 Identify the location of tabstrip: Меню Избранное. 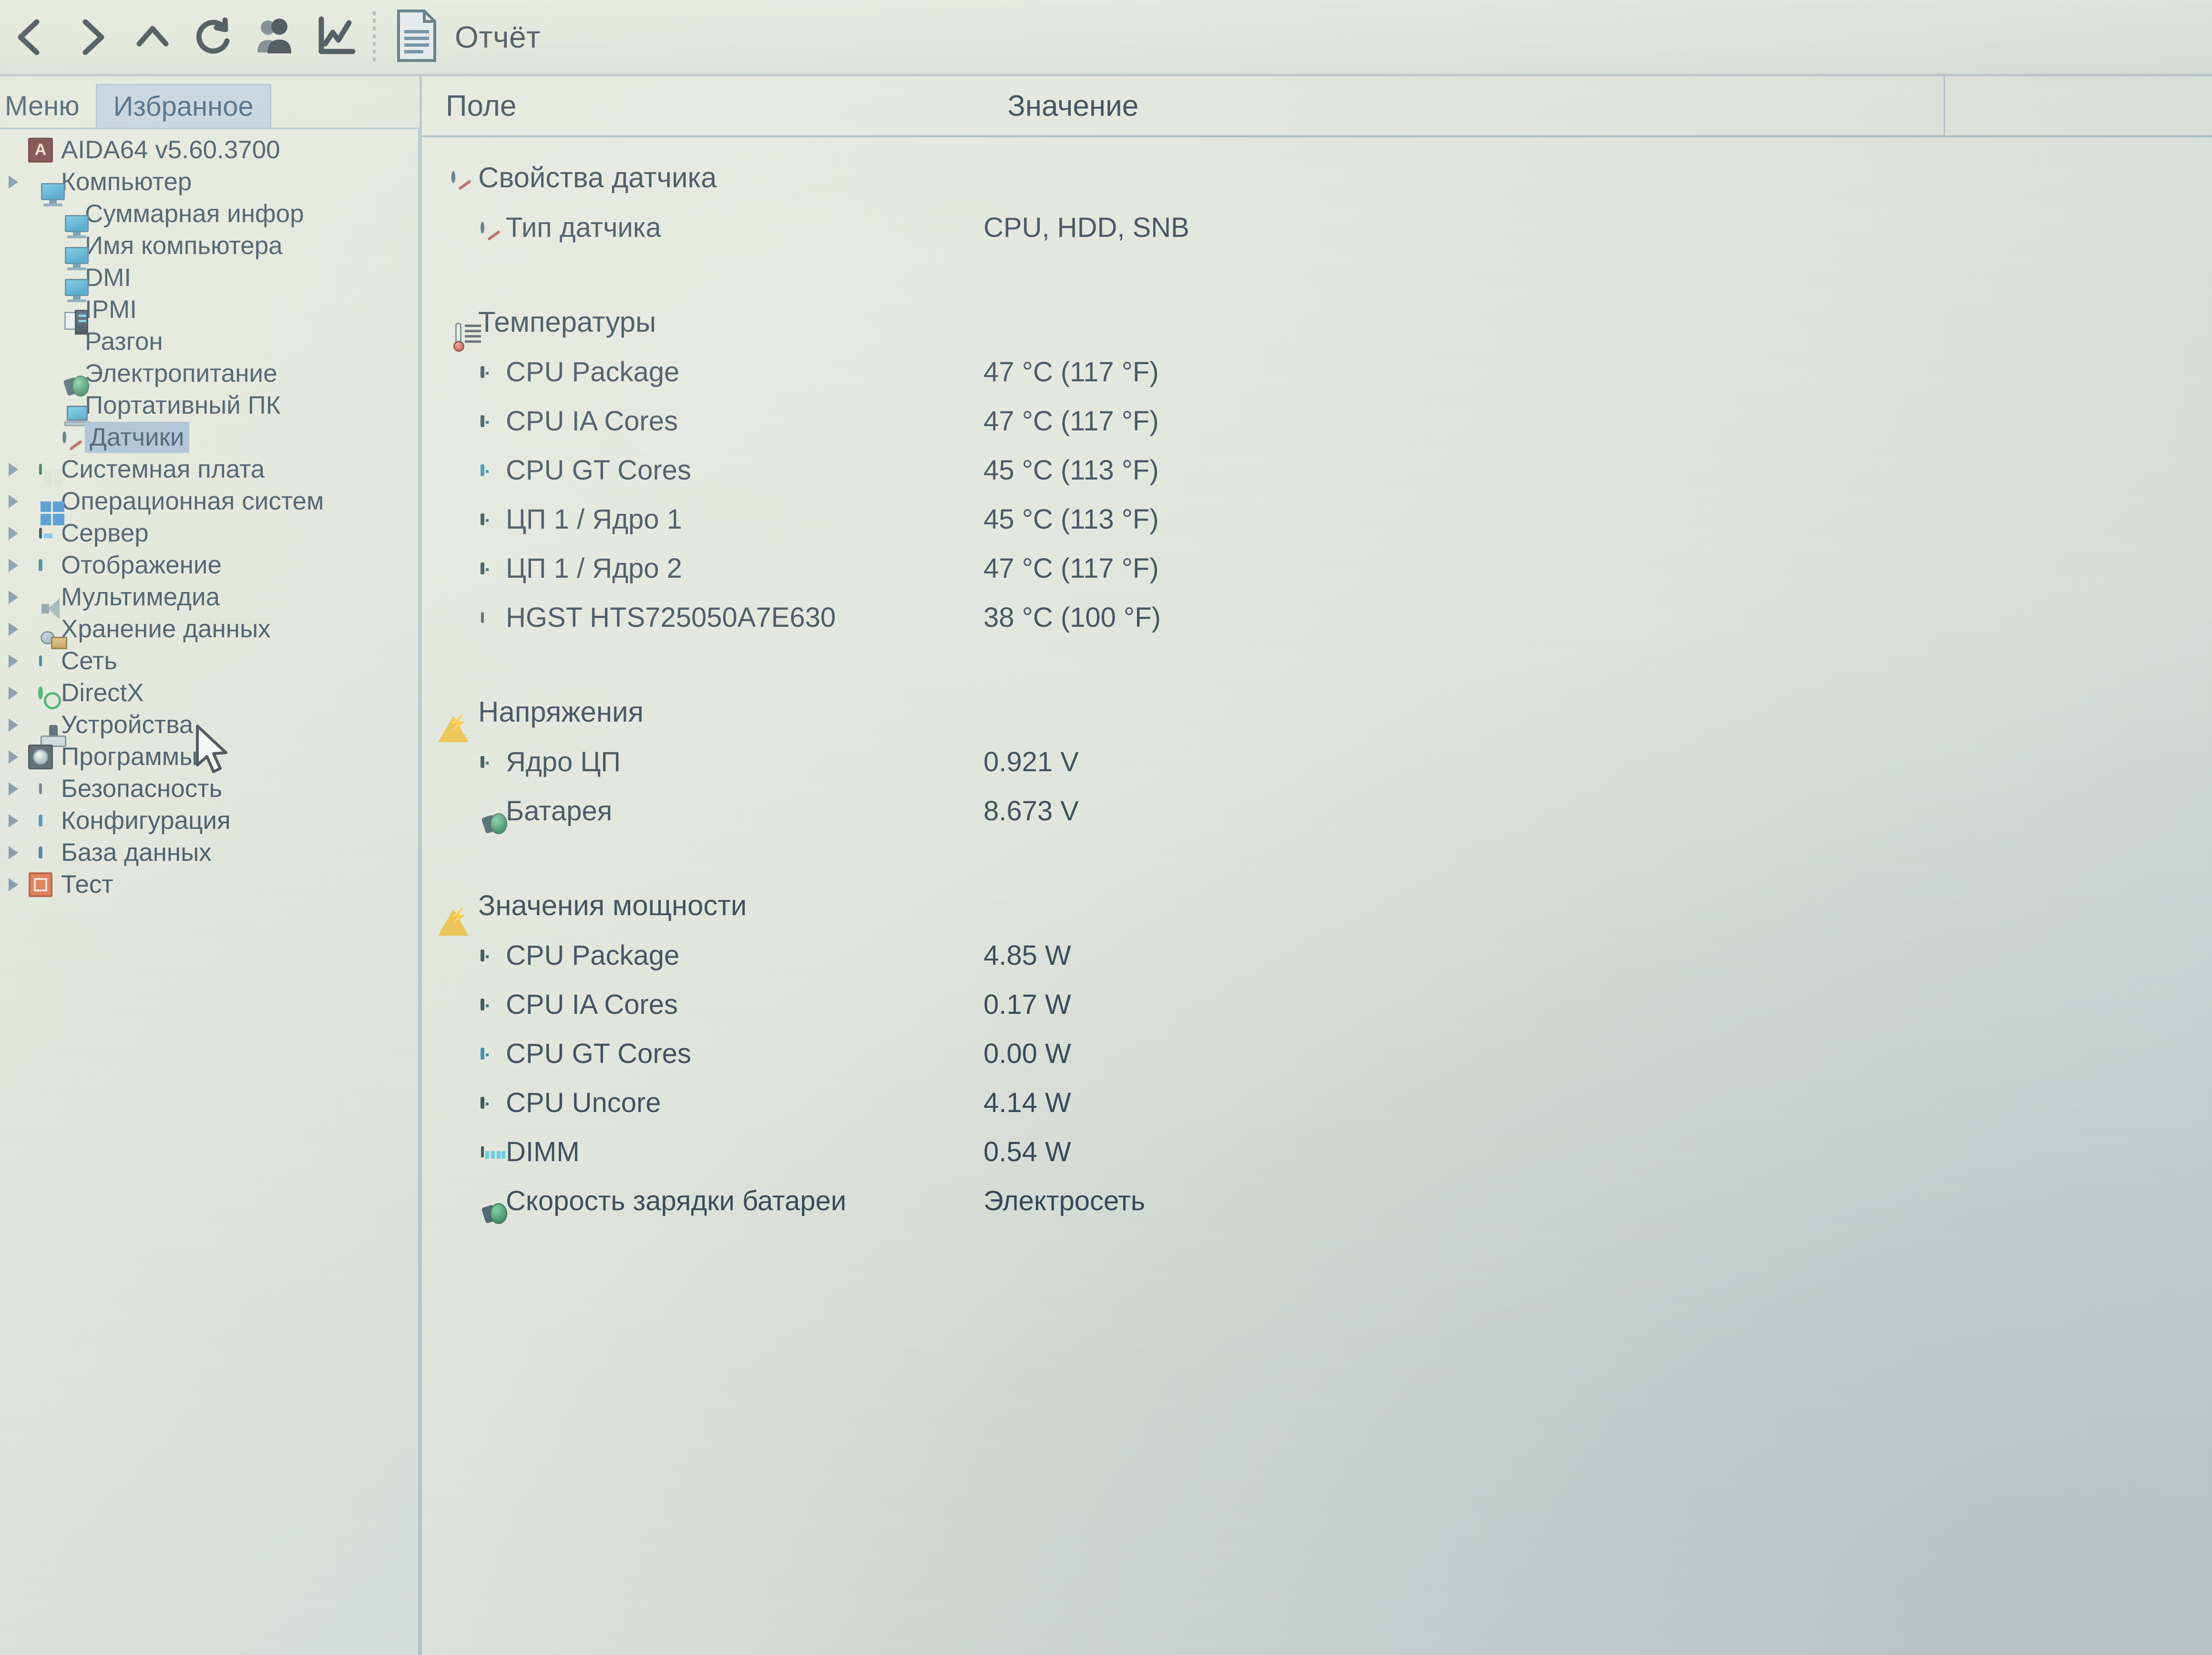
(210, 102).